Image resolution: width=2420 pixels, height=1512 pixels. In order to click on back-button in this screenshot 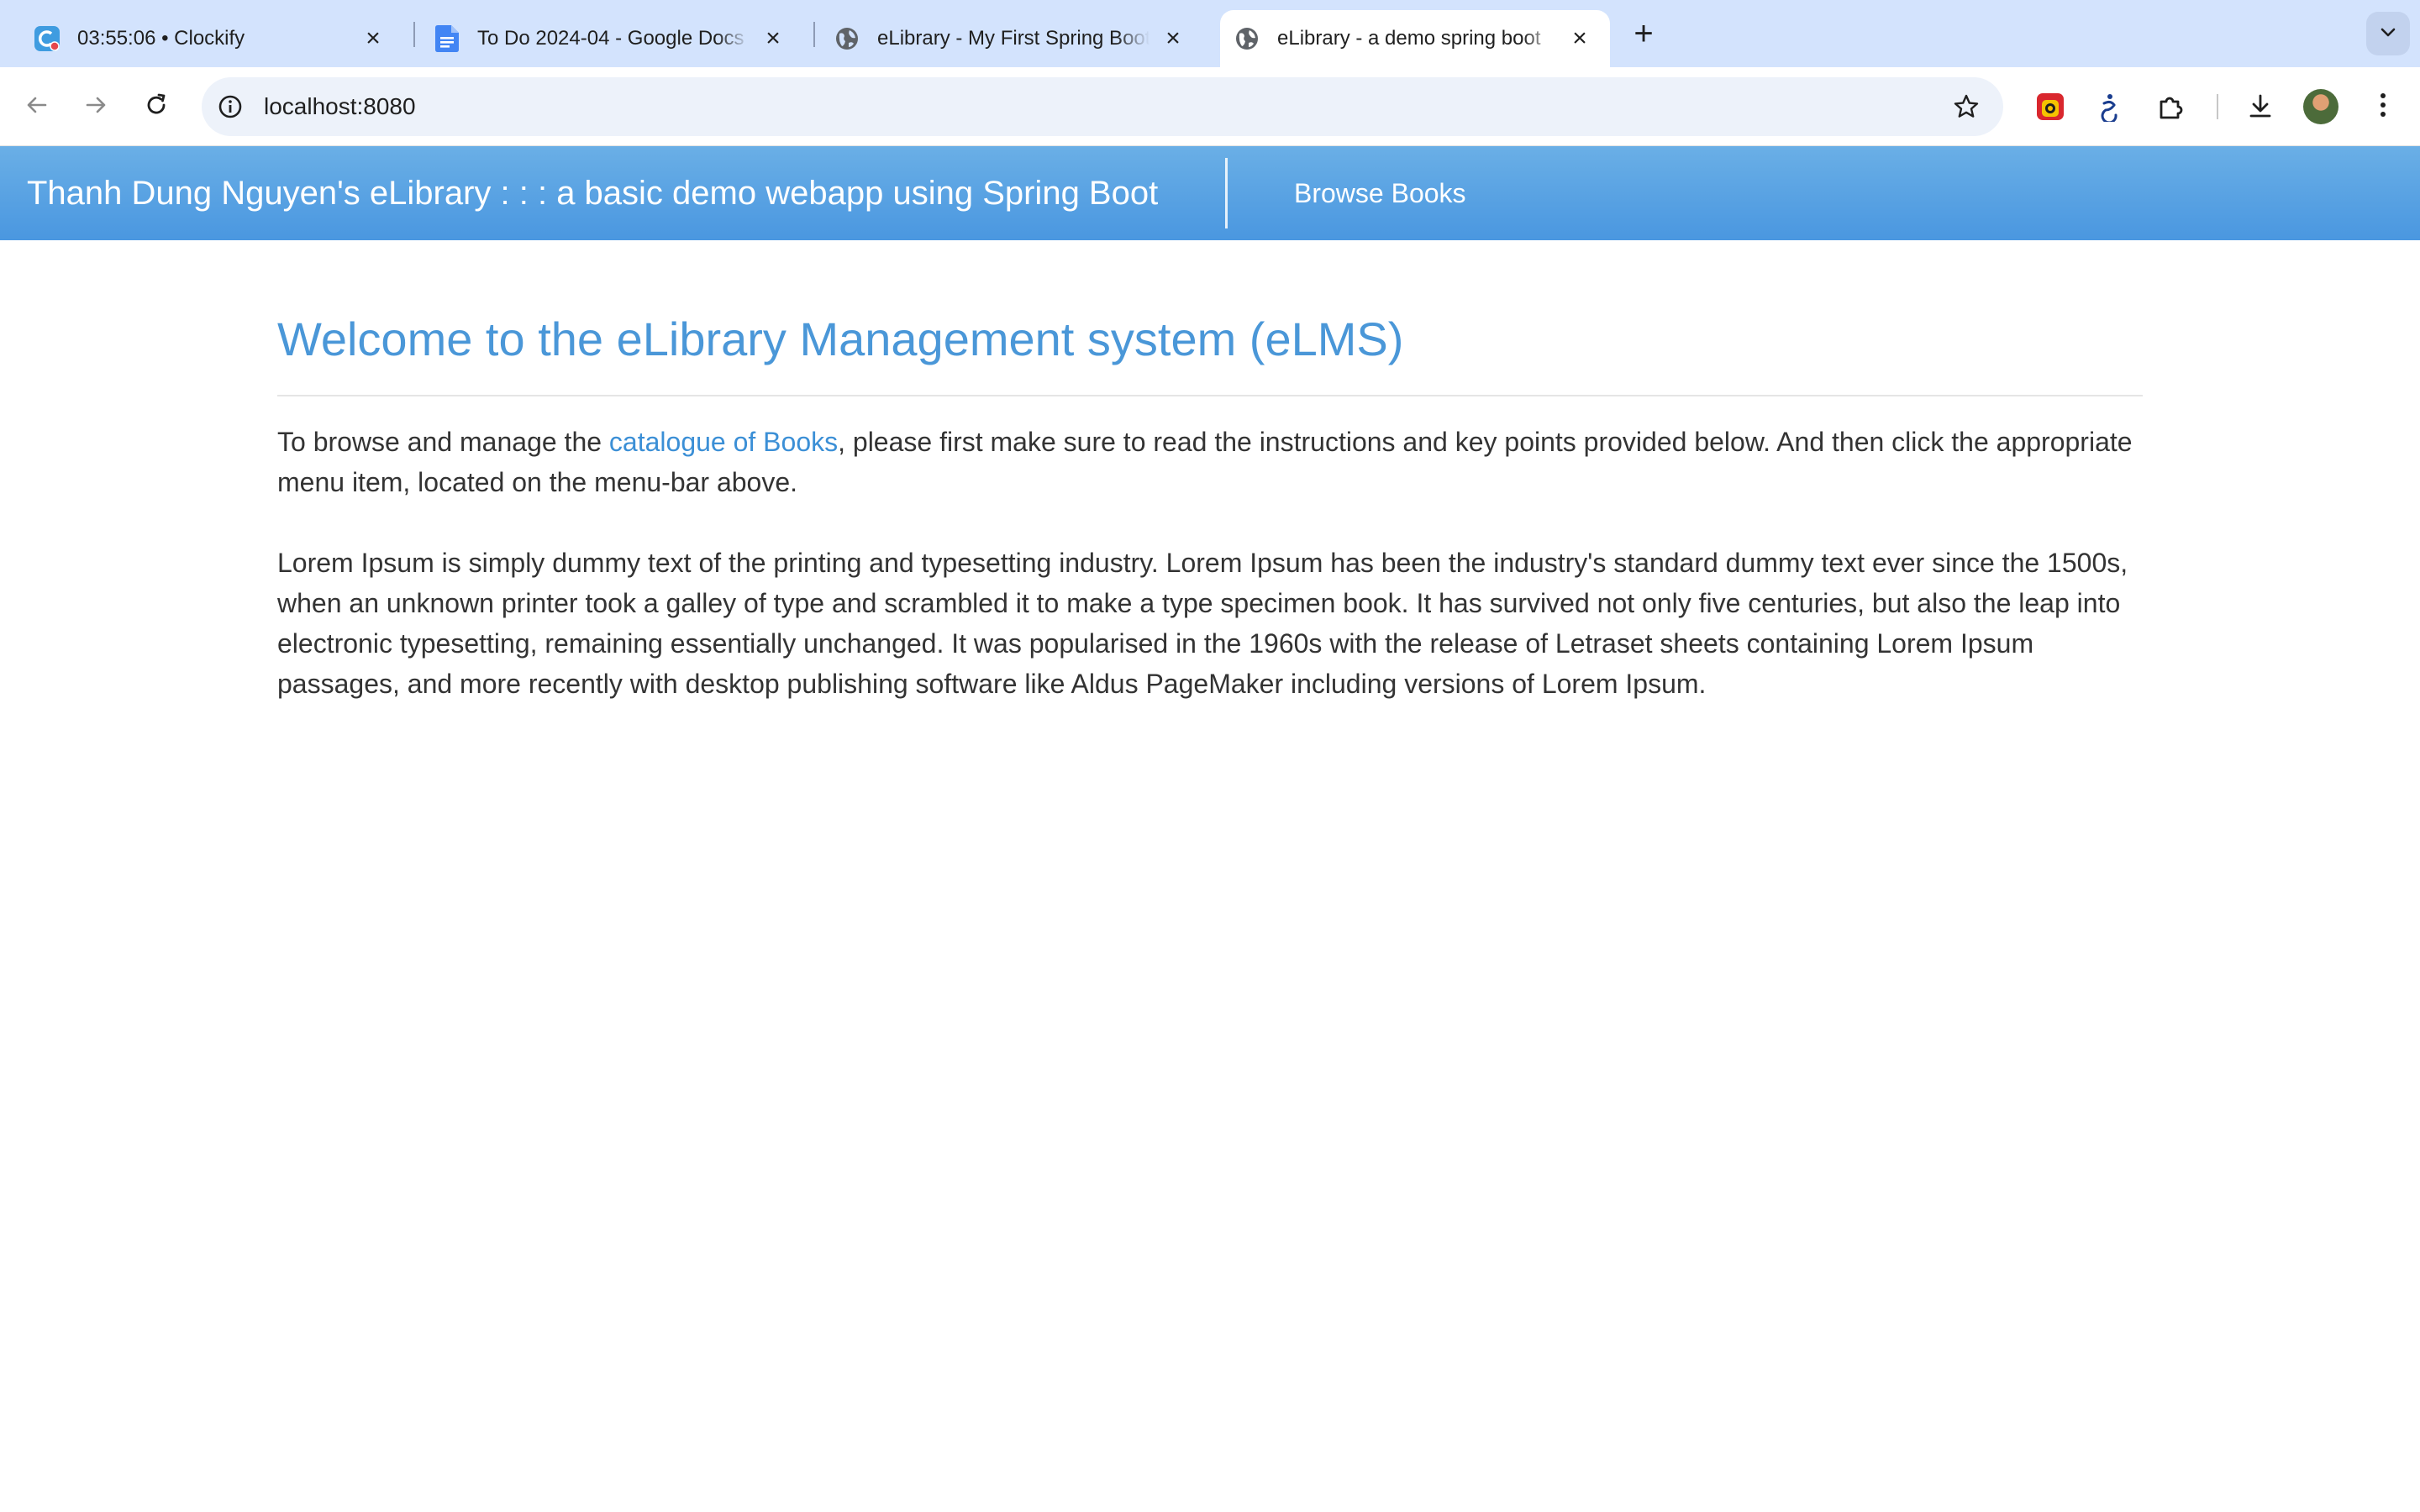, I will do `click(37, 107)`.